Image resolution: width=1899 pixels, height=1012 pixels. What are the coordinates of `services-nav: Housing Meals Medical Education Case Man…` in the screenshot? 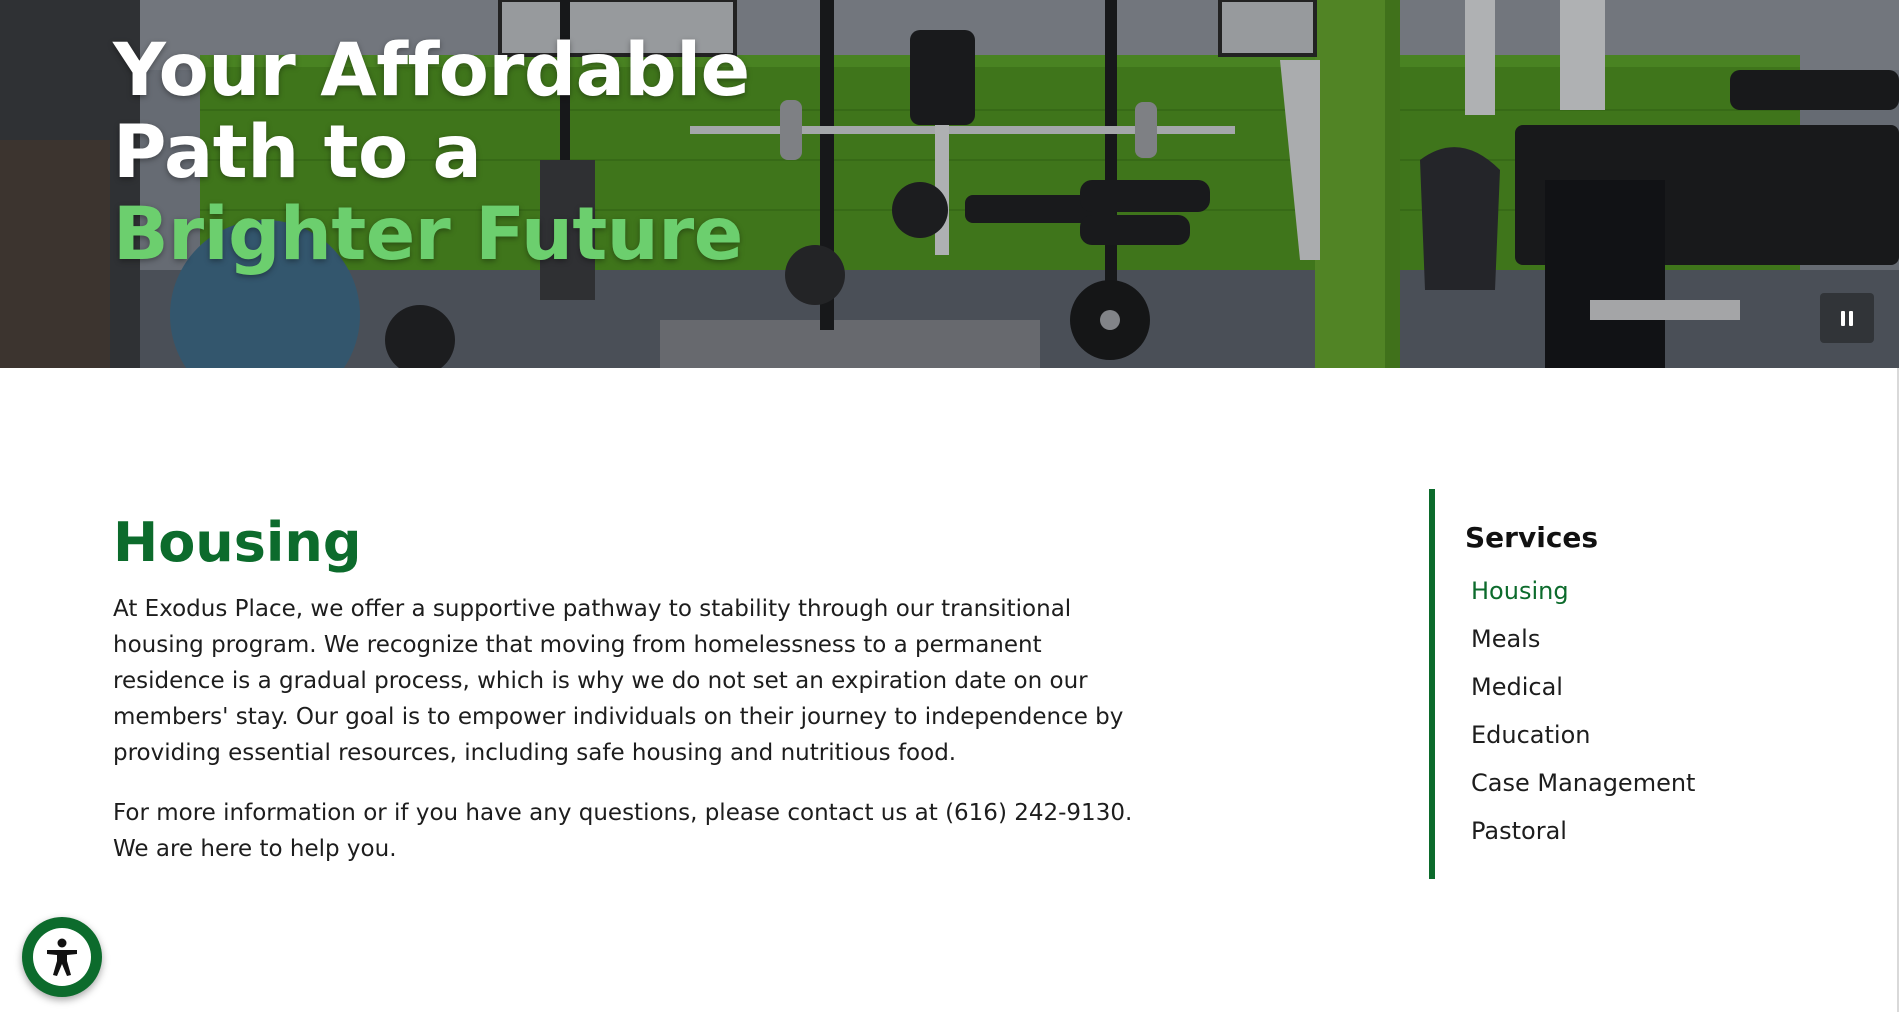 It's located at (1583, 711).